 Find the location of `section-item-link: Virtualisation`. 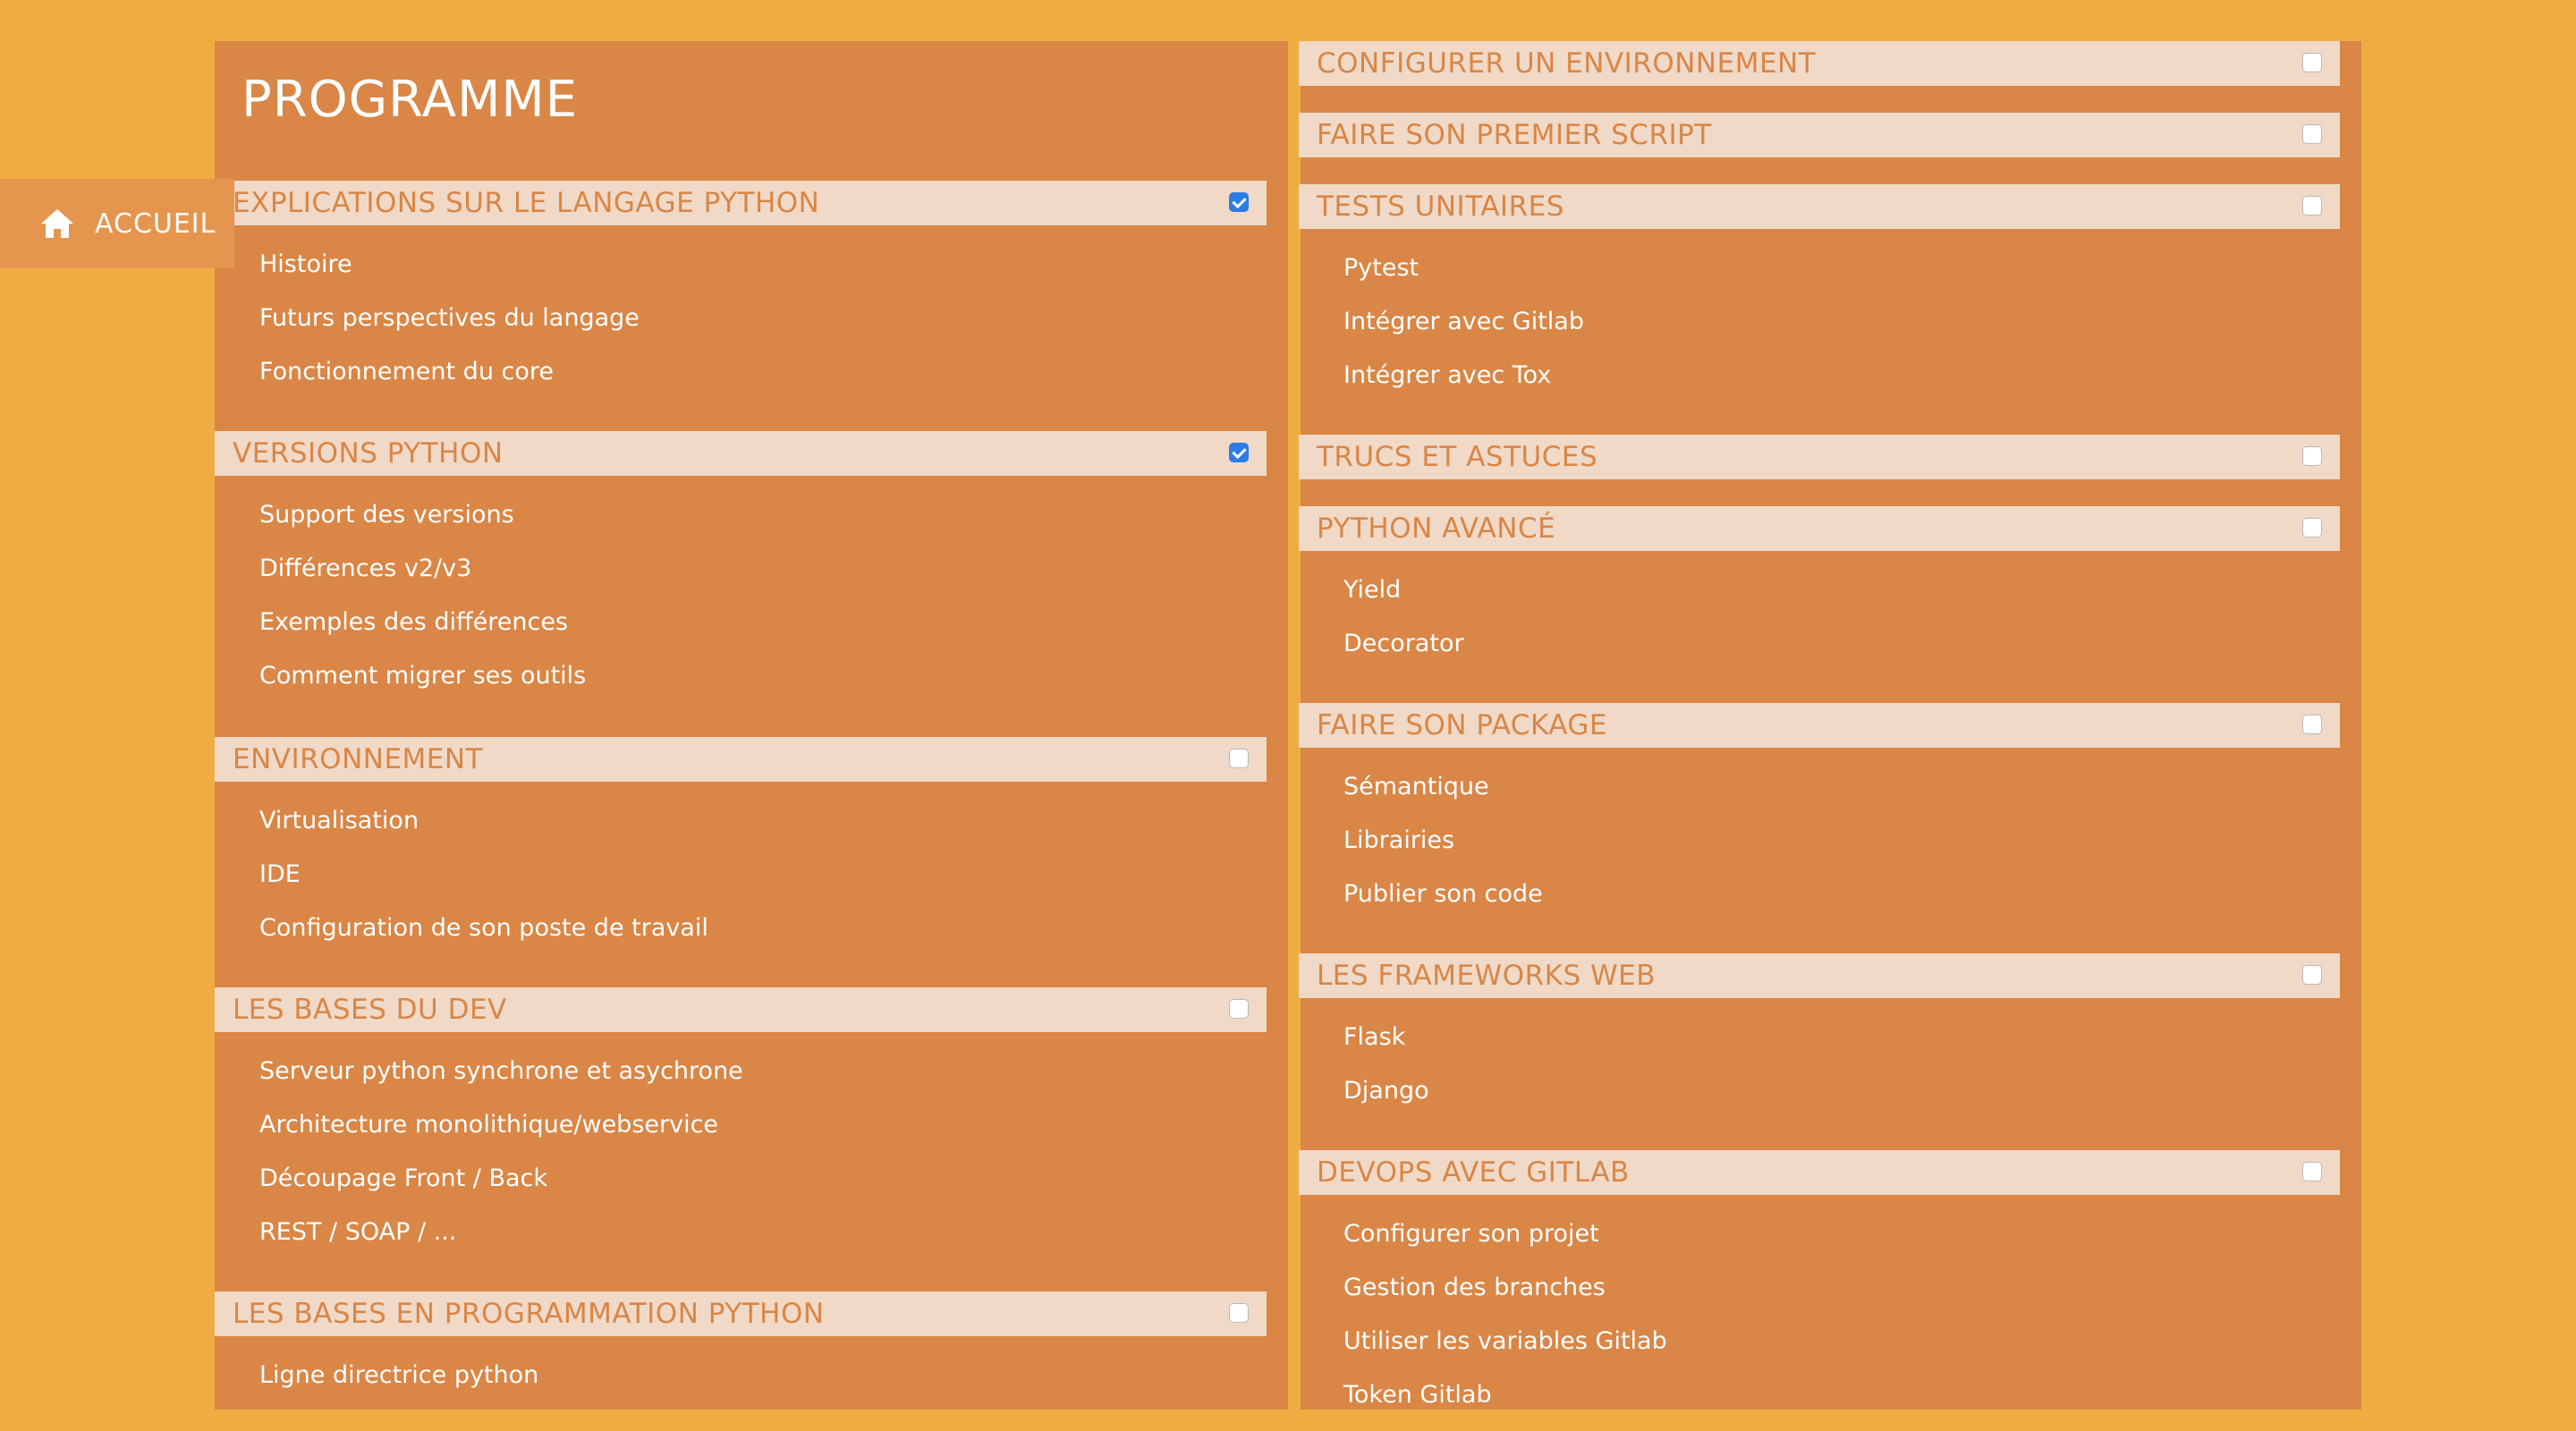

section-item-link: Virtualisation is located at coordinates (763, 830).